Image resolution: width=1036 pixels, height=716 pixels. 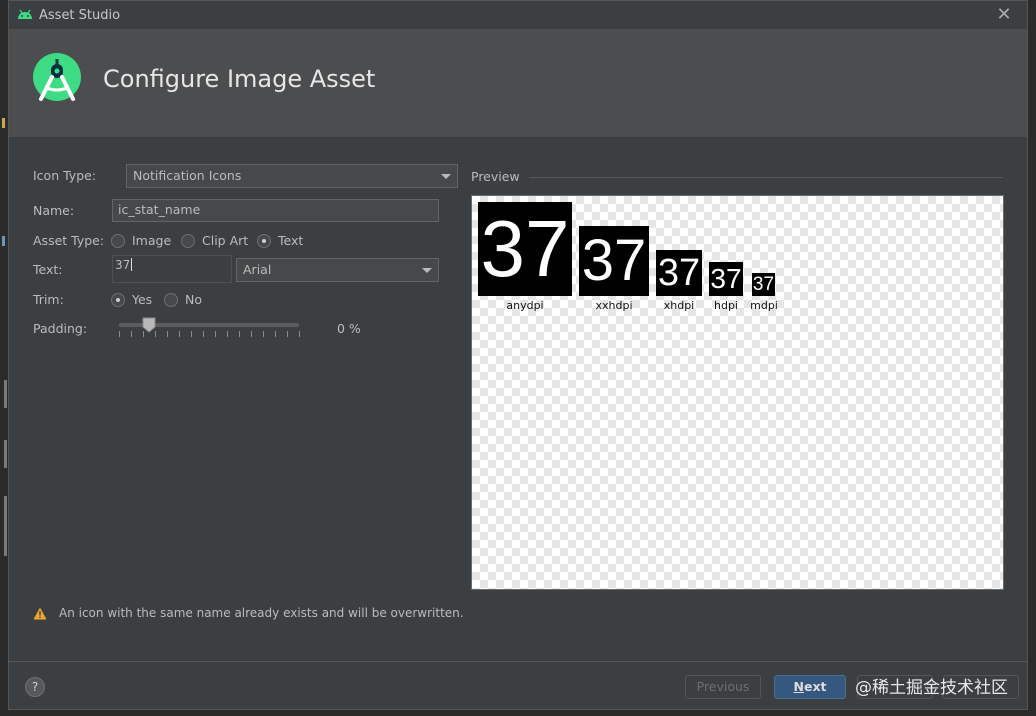 I want to click on text-value: 37, so click(x=123, y=265).